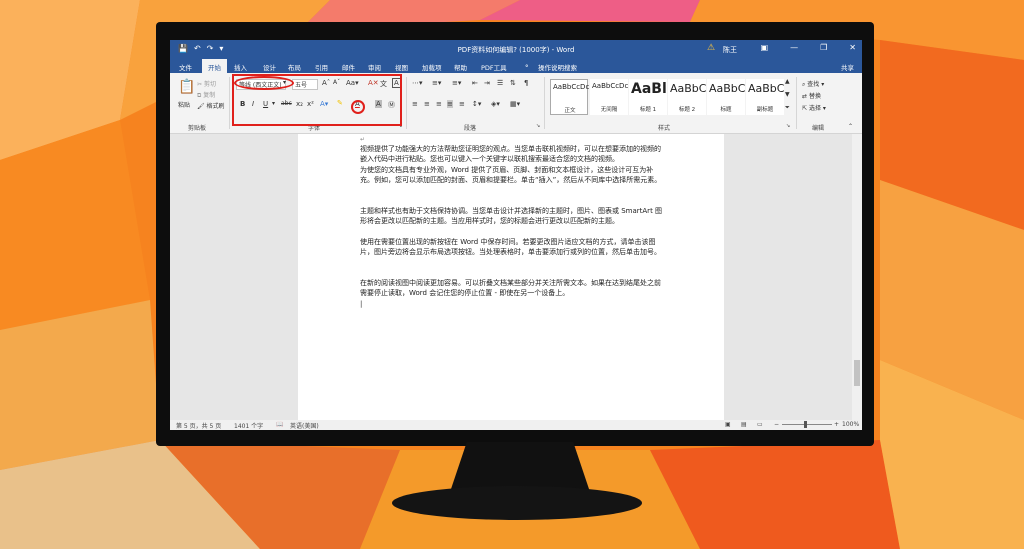  What do you see at coordinates (649, 89) in the screenshot?
I see `style-preview: AaBl` at bounding box center [649, 89].